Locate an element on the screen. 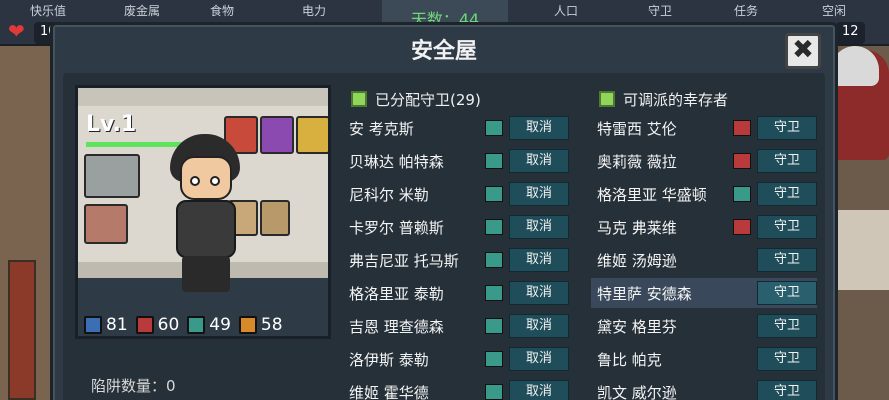  heart-icon: ❤ is located at coordinates (16, 31).